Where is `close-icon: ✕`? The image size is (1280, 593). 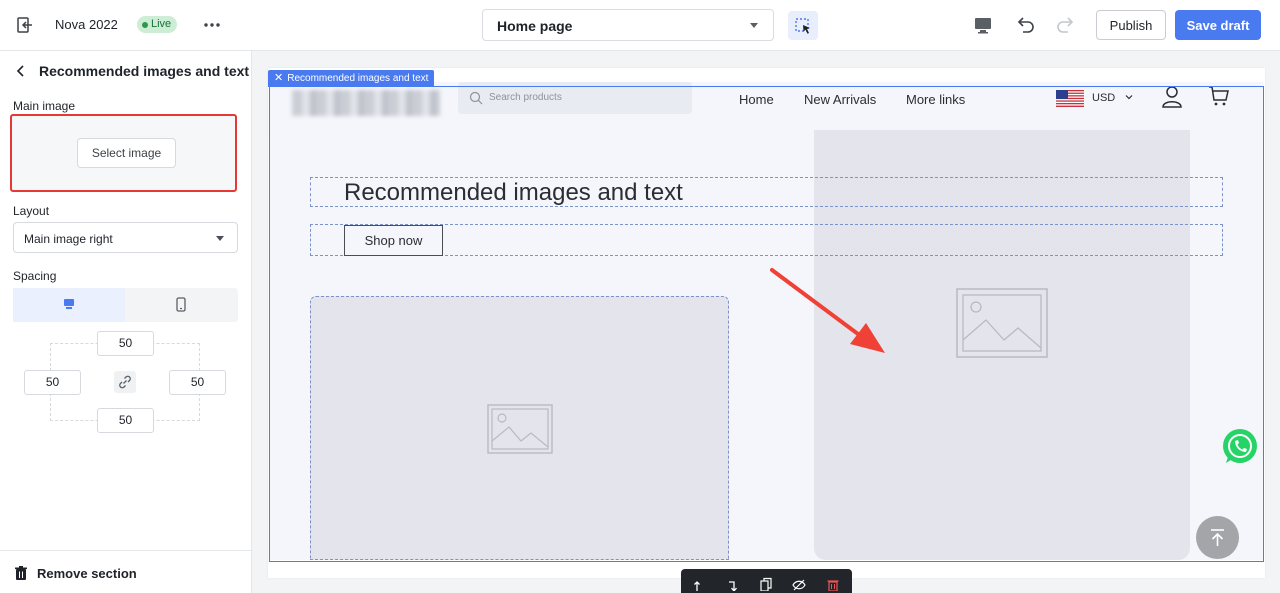
close-icon: ✕ is located at coordinates (278, 78).